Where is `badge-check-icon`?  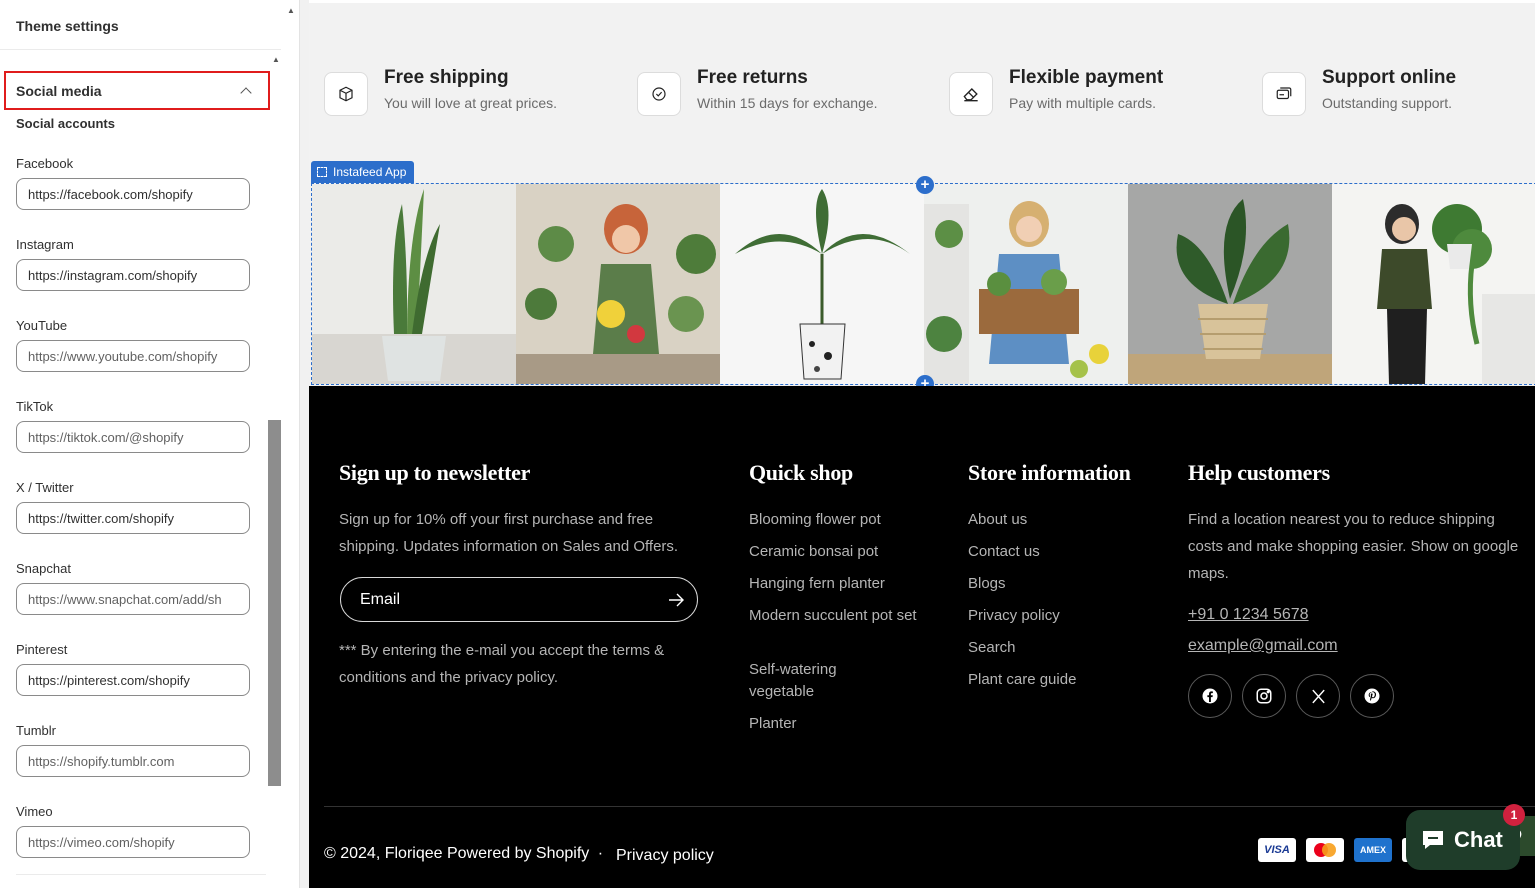
badge-check-icon is located at coordinates (659, 94).